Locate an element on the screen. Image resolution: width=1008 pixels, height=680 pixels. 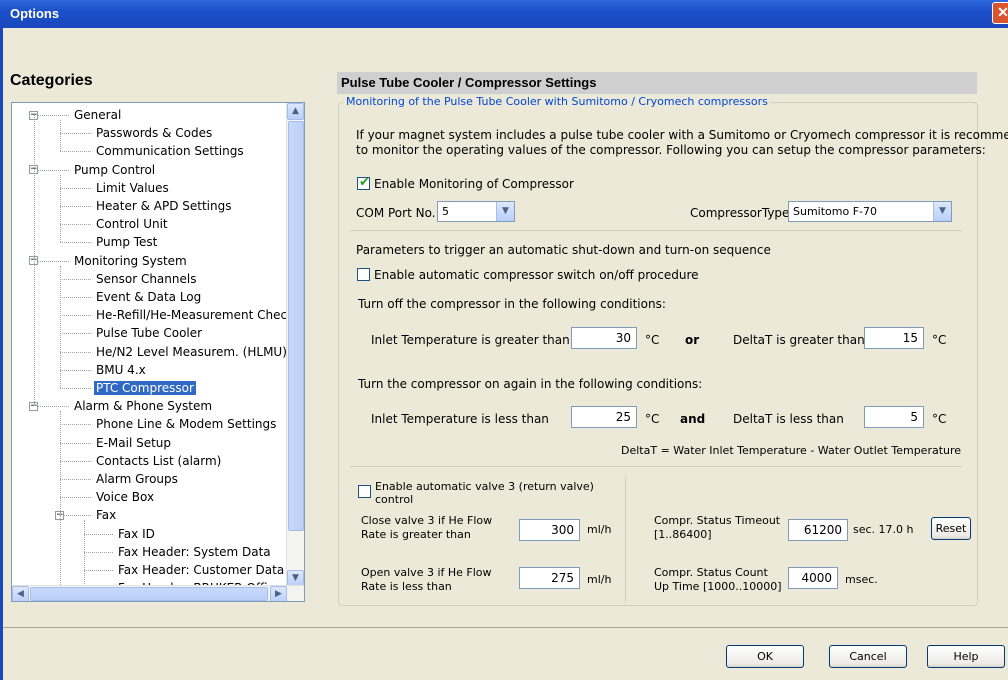
tree-item-label: Pump Control is located at coordinates (115, 169).